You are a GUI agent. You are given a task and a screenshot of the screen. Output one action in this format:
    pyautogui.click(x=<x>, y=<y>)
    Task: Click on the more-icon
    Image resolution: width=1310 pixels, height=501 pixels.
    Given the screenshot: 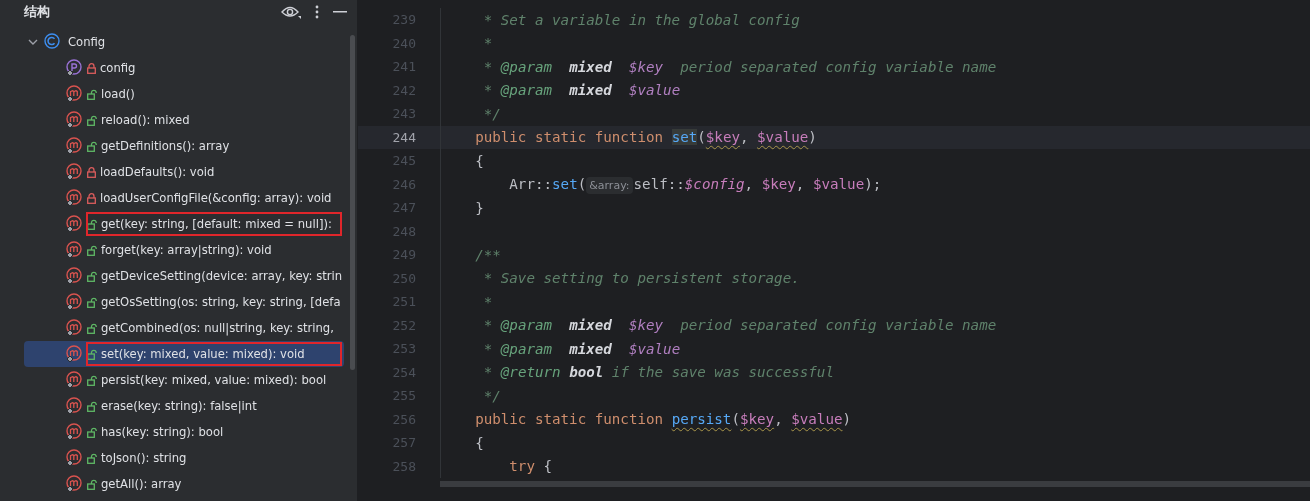 What is the action you would take?
    pyautogui.click(x=317, y=12)
    